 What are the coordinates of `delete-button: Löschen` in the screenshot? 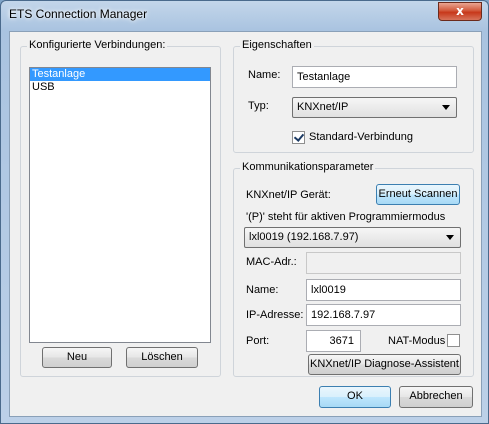 It's located at (162, 357).